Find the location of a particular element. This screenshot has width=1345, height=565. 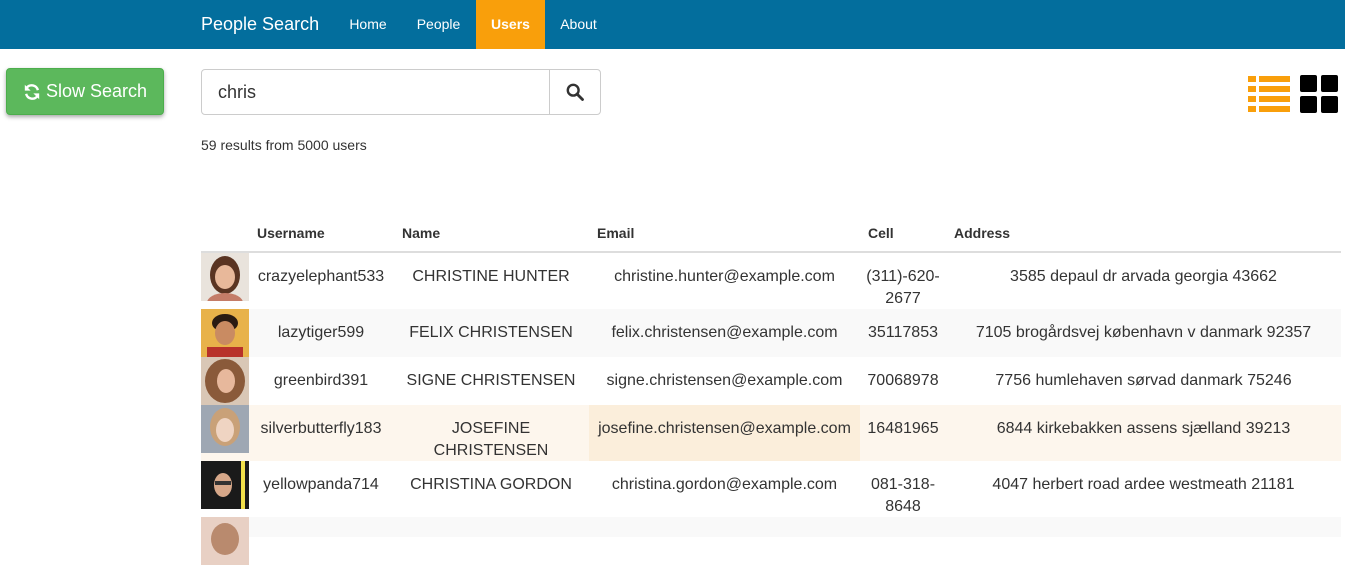

refresh-icon is located at coordinates (32, 91).